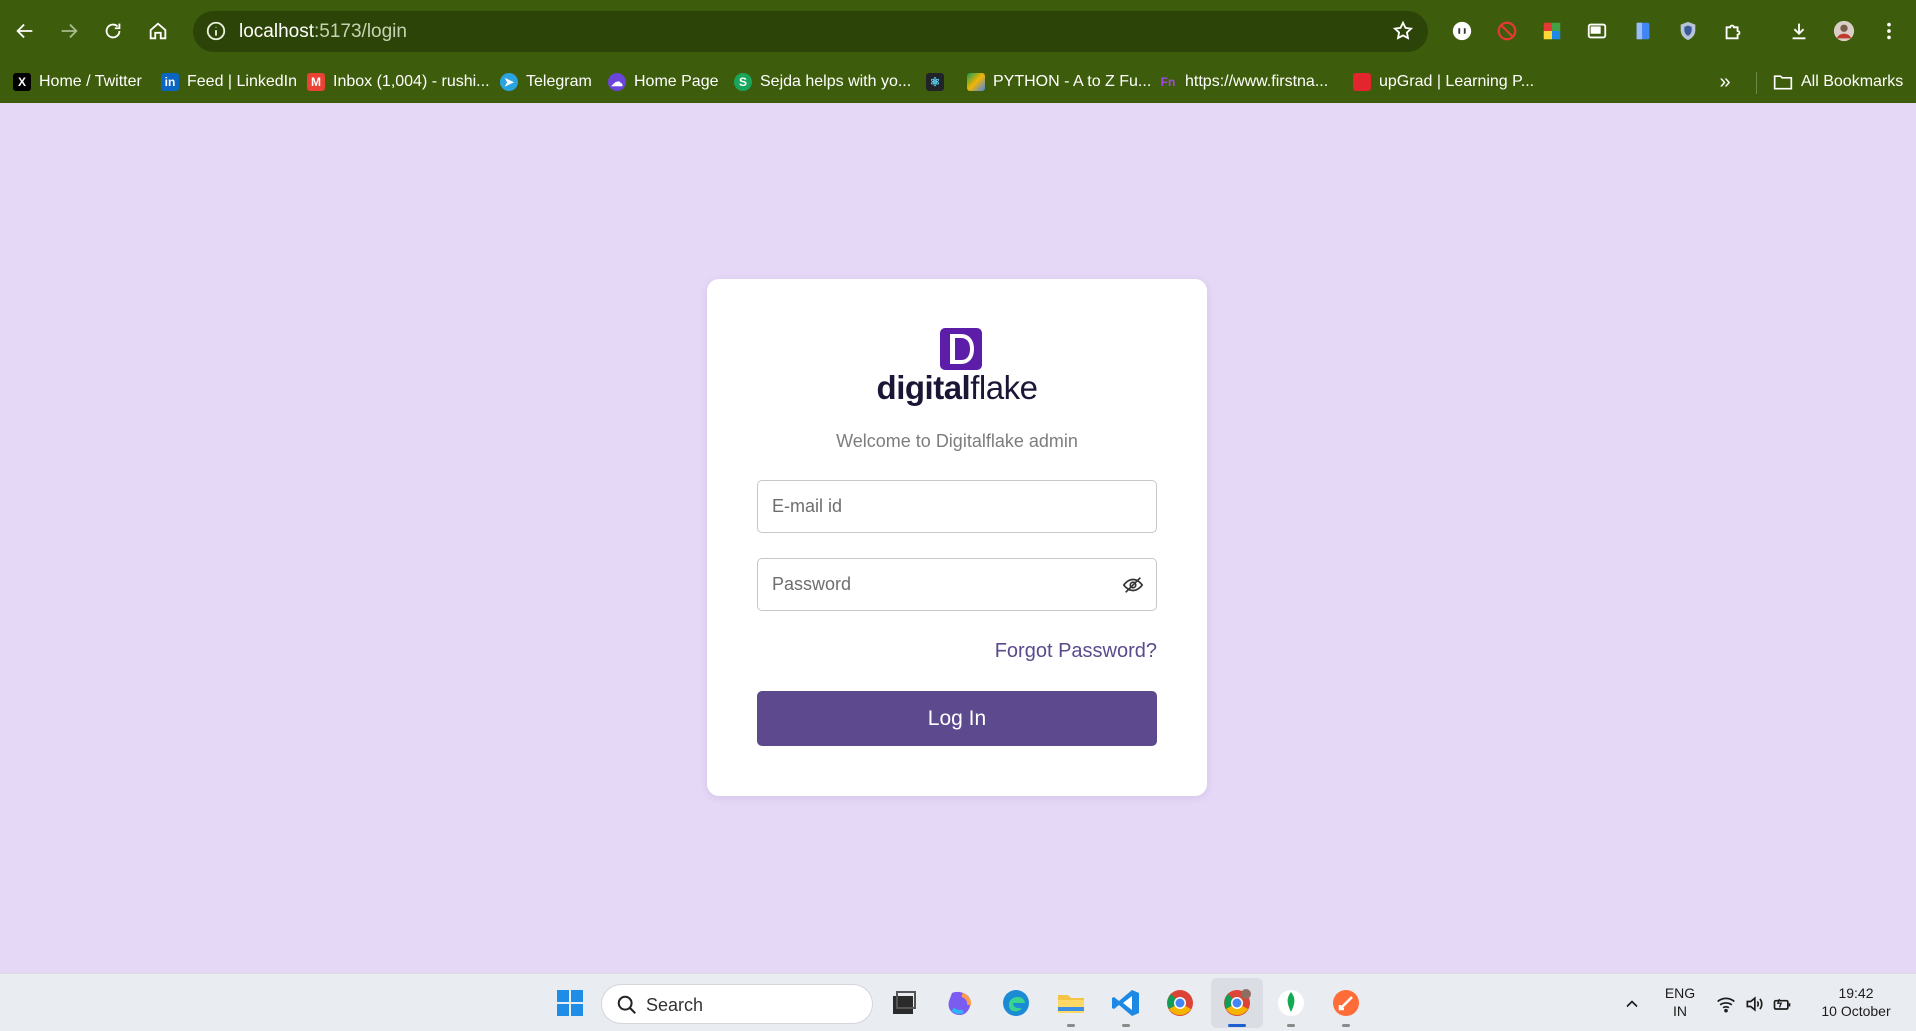 Image resolution: width=1916 pixels, height=1031 pixels. I want to click on bookmark-label: Home / Twitter, so click(90, 81).